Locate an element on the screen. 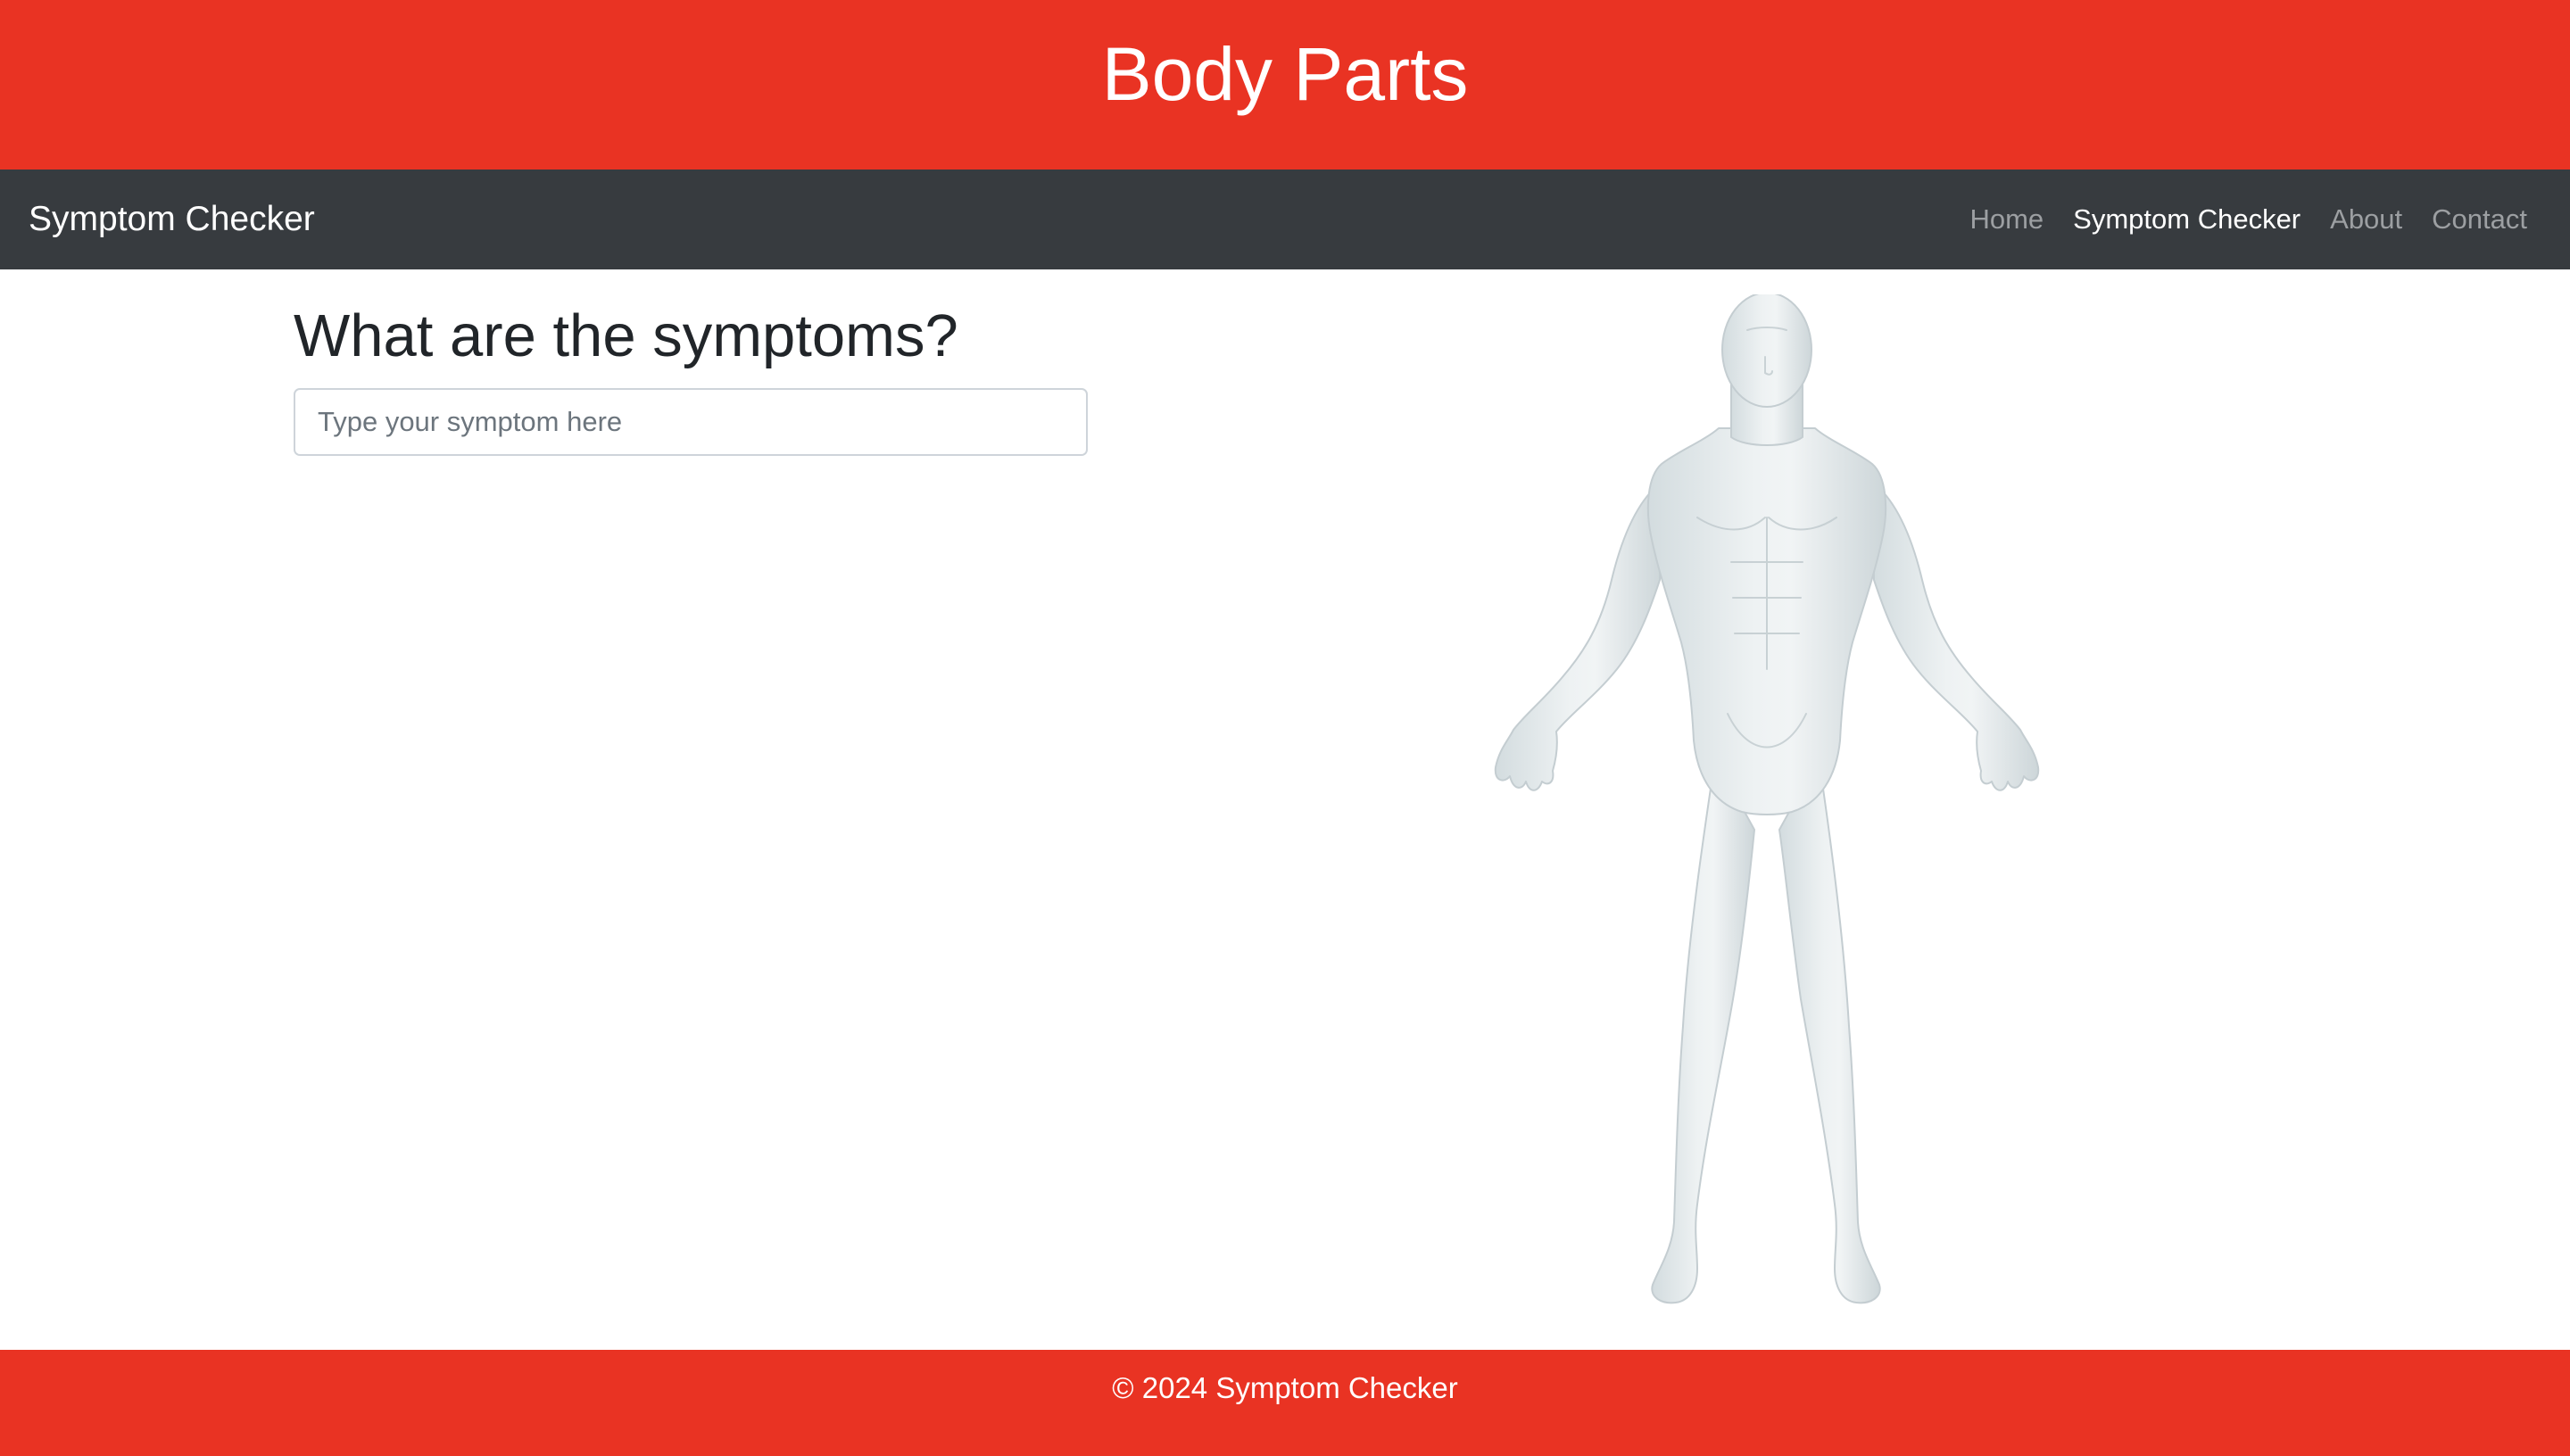  navbar-brand: Symptom Checker is located at coordinates (172, 220).